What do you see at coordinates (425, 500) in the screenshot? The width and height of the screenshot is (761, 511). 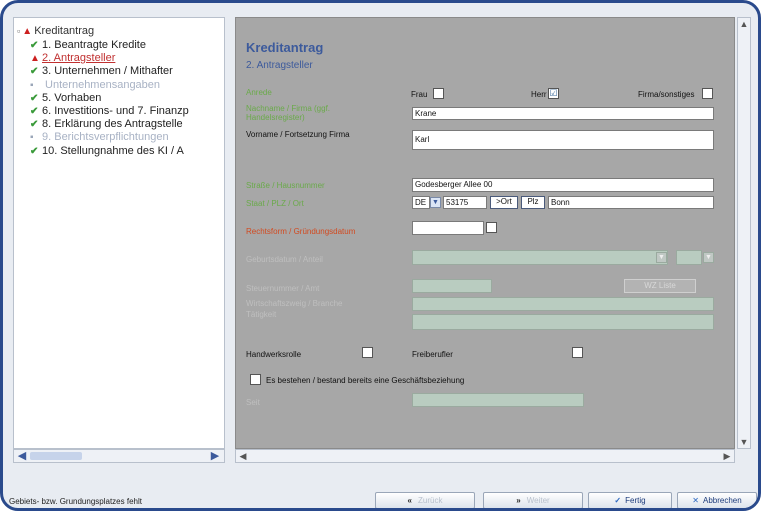 I see `back-button: «Zurück` at bounding box center [425, 500].